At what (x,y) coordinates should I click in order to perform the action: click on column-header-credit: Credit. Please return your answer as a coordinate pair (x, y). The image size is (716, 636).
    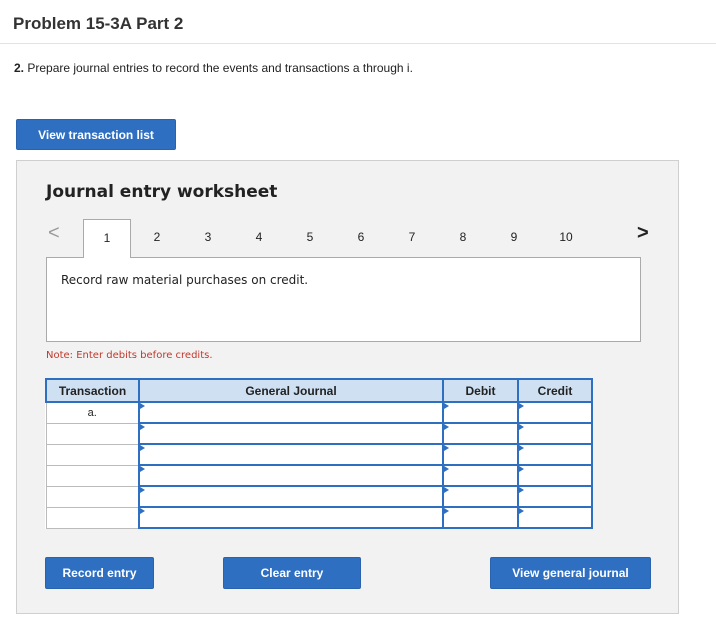
    Looking at the image, I should click on (555, 390).